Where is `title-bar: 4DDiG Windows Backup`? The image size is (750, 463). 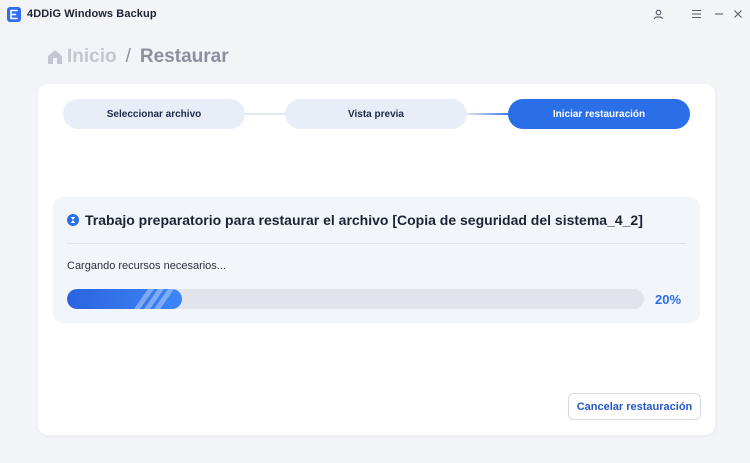
title-bar: 4DDiG Windows Backup is located at coordinates (375, 15).